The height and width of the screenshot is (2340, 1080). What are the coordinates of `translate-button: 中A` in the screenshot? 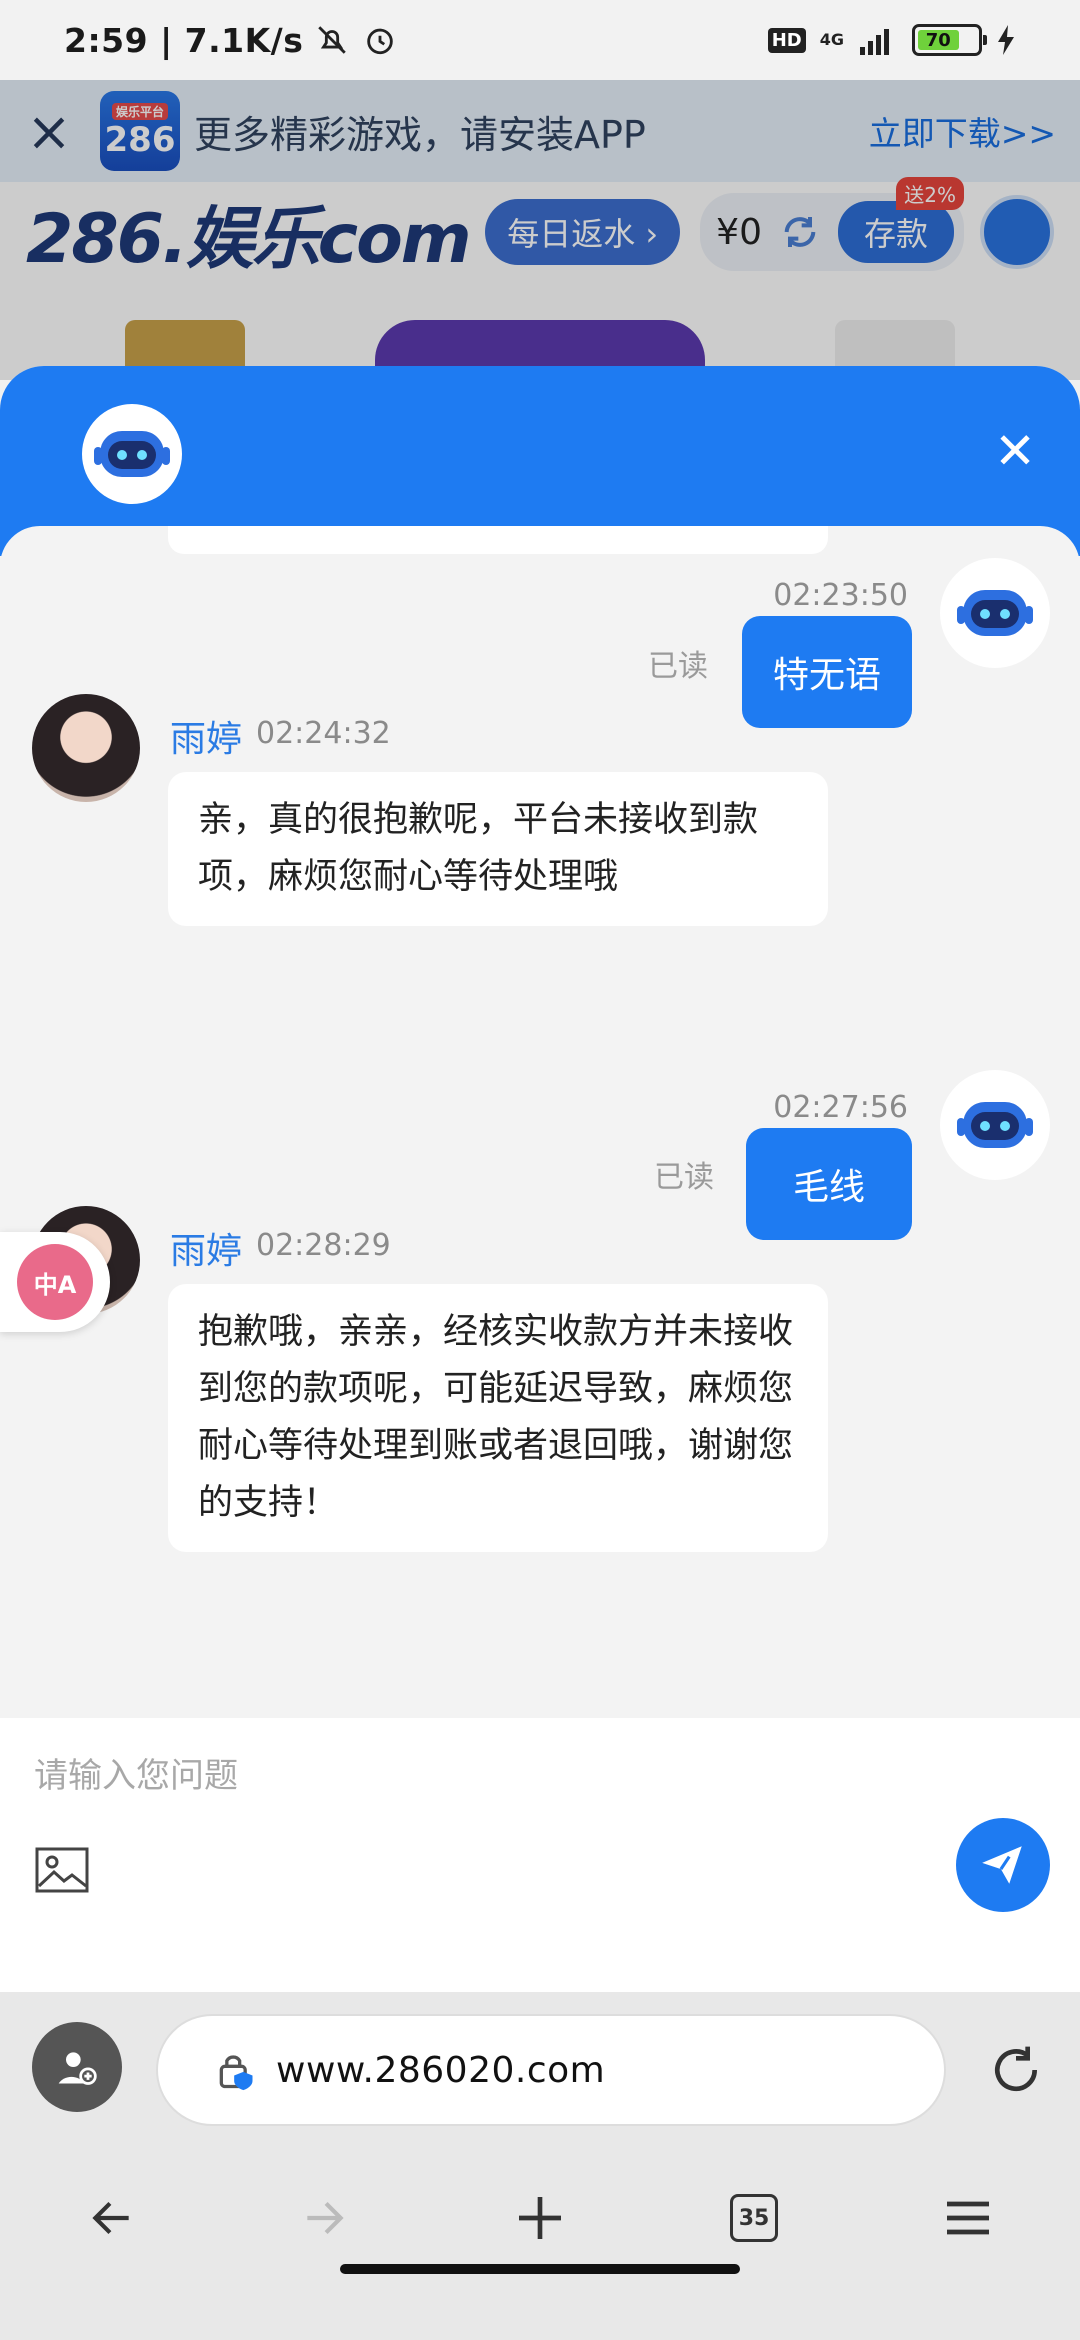 It's located at (55, 1282).